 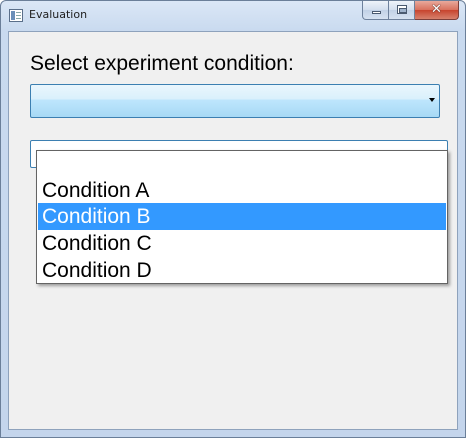 I want to click on minimize-icon, so click(x=376, y=12).